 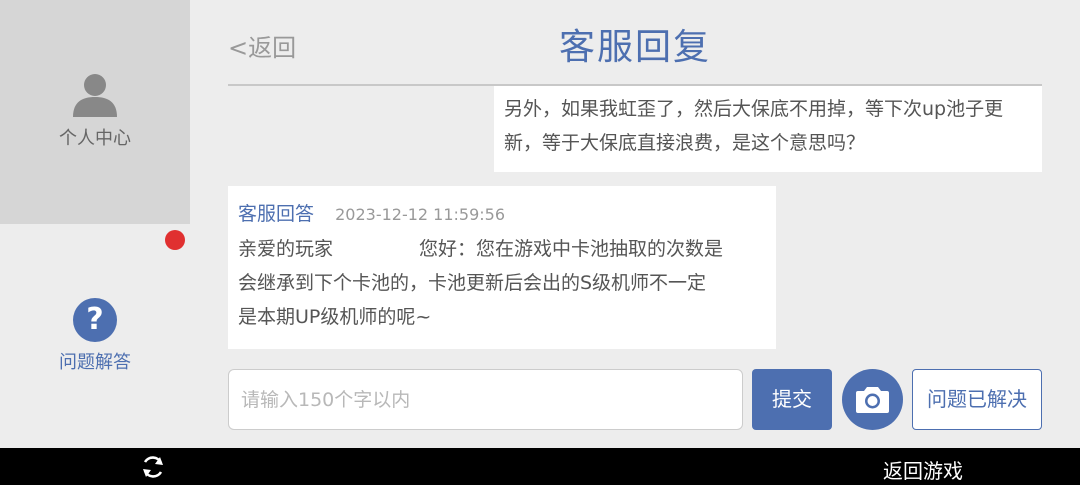 I want to click on back-button: <返回, so click(x=262, y=45).